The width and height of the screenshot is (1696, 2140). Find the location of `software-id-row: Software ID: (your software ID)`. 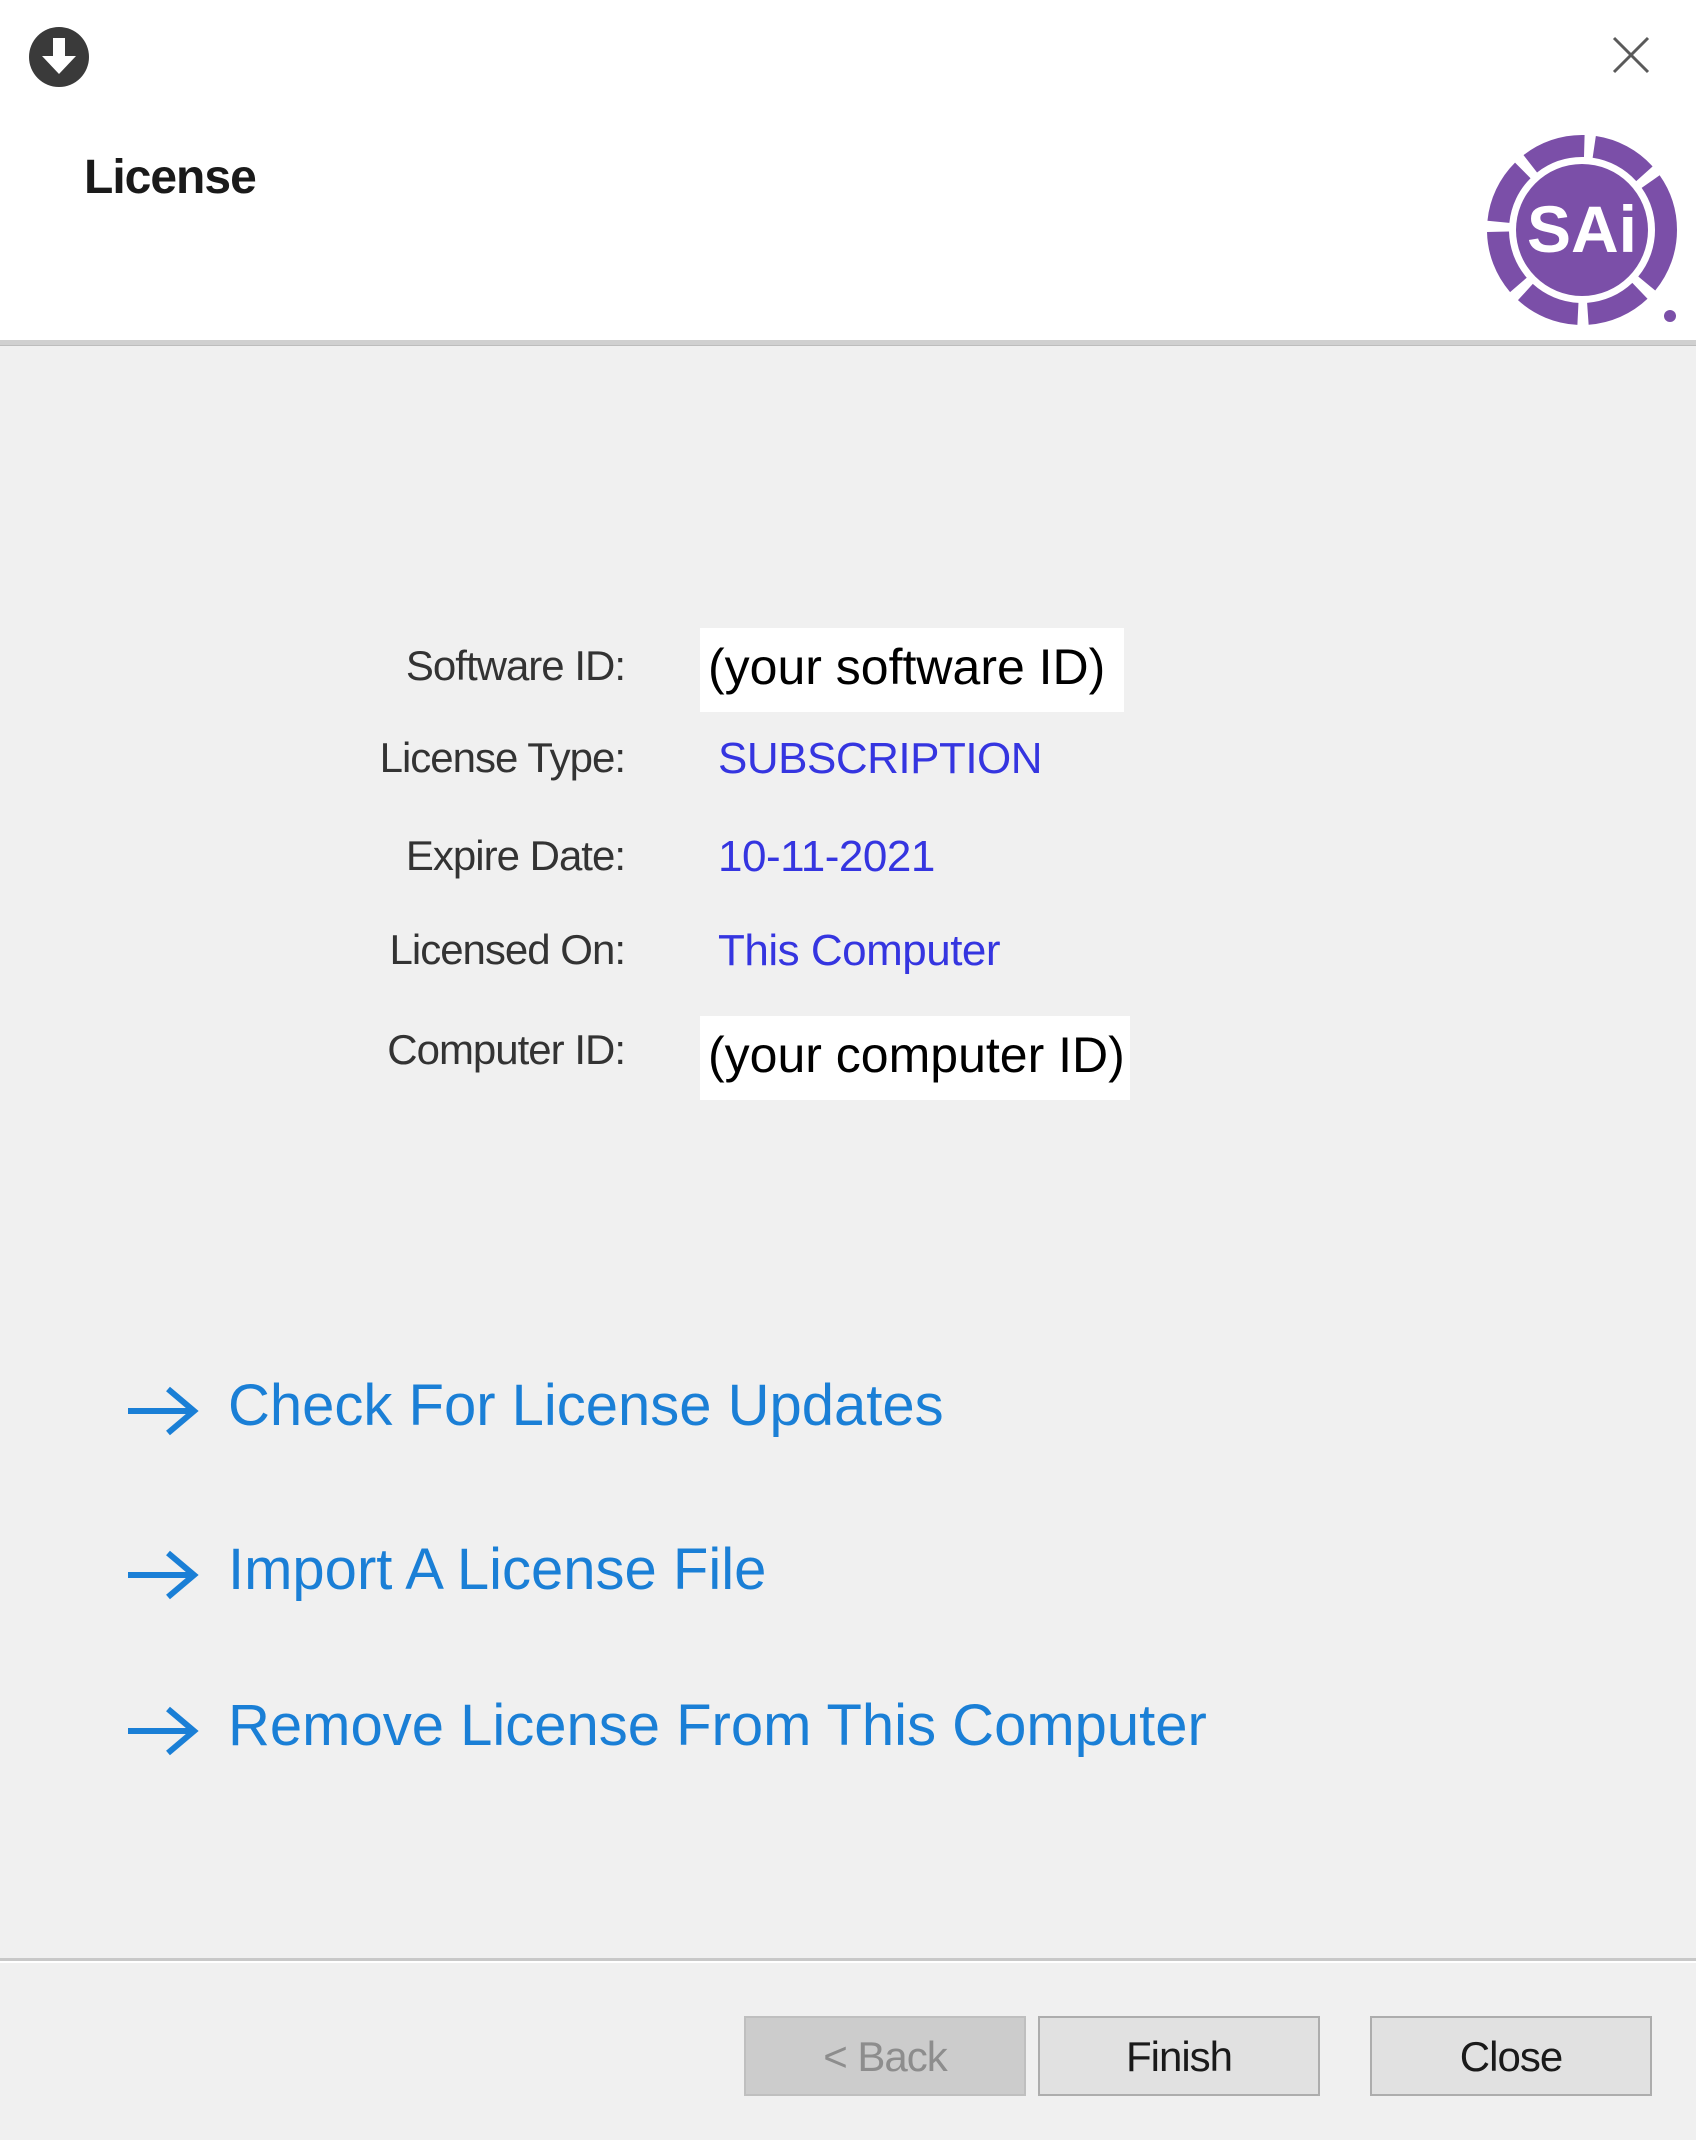

software-id-row: Software ID: (your software ID) is located at coordinates (848, 673).